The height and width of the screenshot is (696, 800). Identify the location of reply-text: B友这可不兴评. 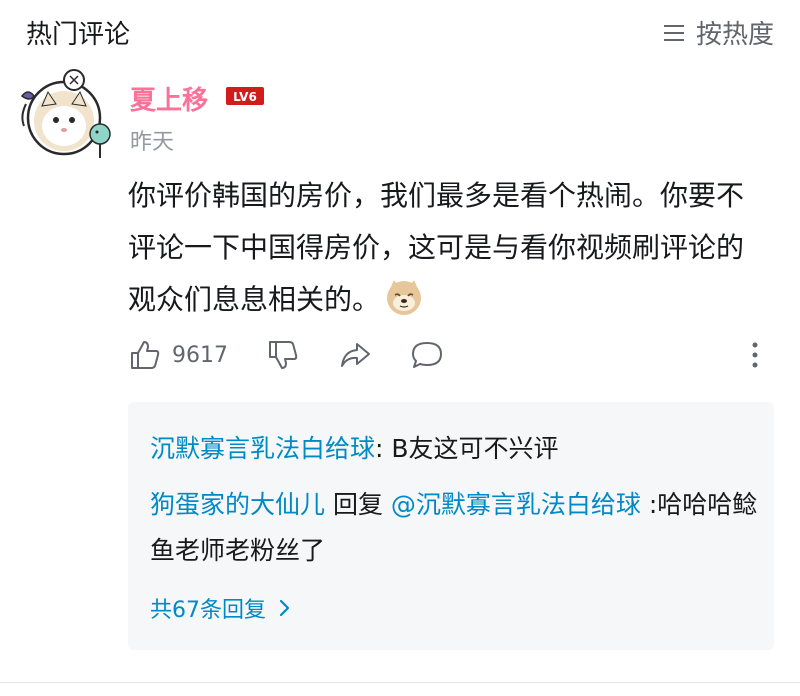
(475, 448).